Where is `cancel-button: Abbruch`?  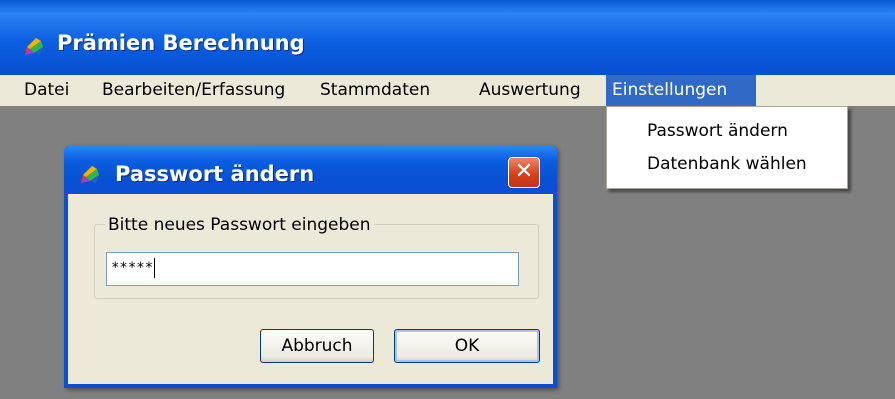
cancel-button: Abbruch is located at coordinates (317, 346).